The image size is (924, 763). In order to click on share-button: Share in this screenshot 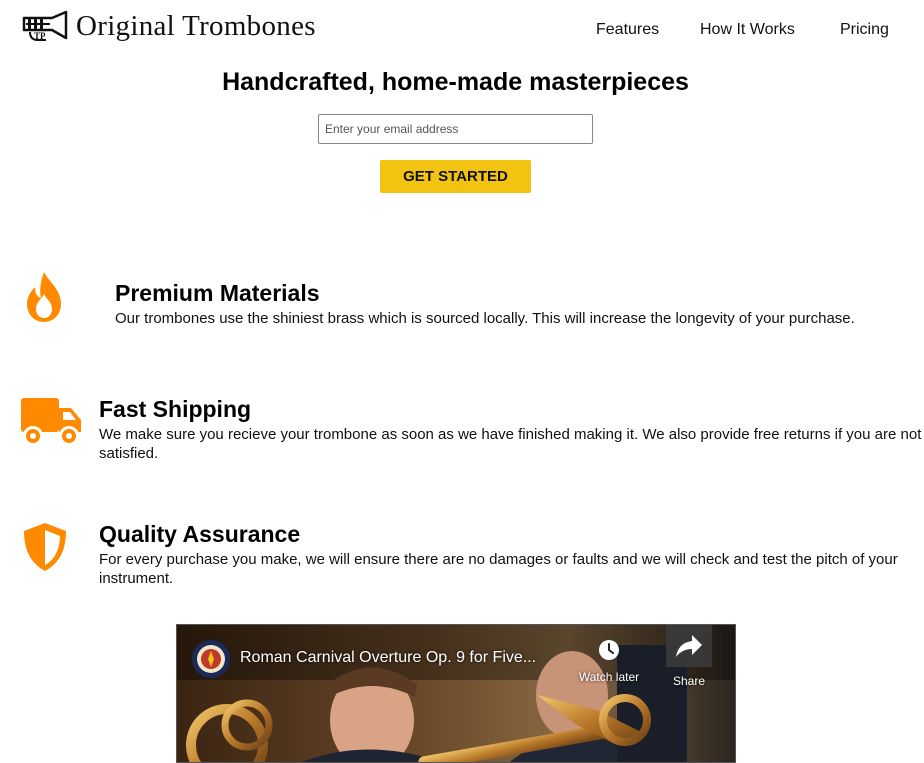, I will do `click(689, 659)`.